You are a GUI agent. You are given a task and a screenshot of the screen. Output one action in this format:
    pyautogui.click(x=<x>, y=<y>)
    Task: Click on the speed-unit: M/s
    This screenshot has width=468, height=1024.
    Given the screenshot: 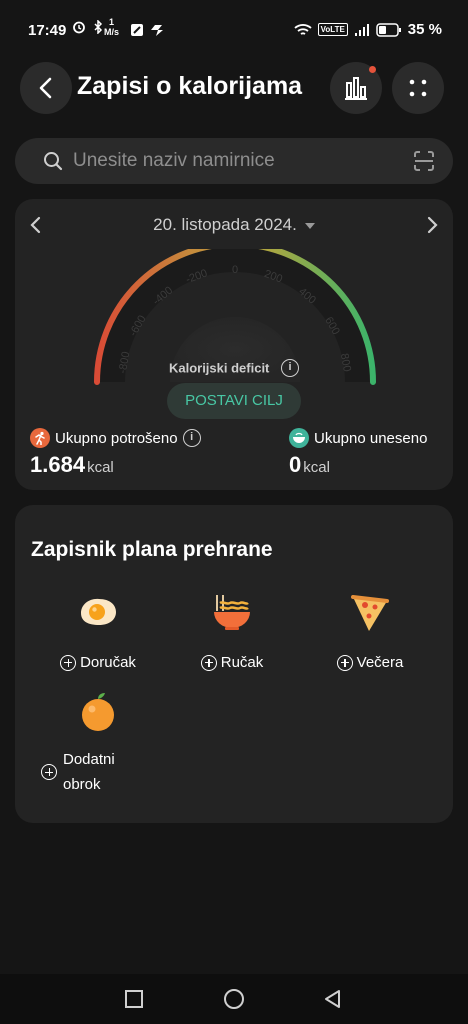 What is the action you would take?
    pyautogui.click(x=112, y=32)
    